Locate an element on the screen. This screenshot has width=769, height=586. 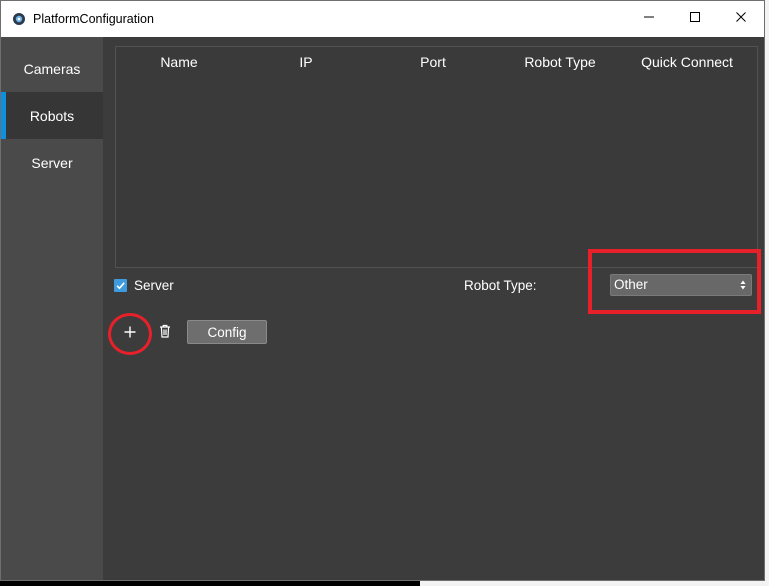
config-button-label: Config is located at coordinates (227, 332).